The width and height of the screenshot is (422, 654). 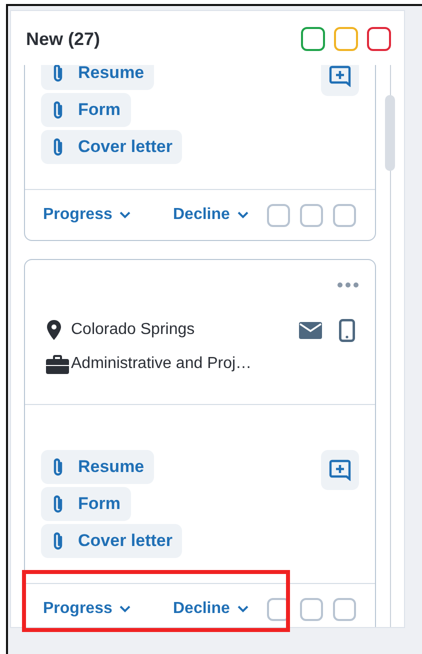 I want to click on briefcase-icon, so click(x=57, y=364).